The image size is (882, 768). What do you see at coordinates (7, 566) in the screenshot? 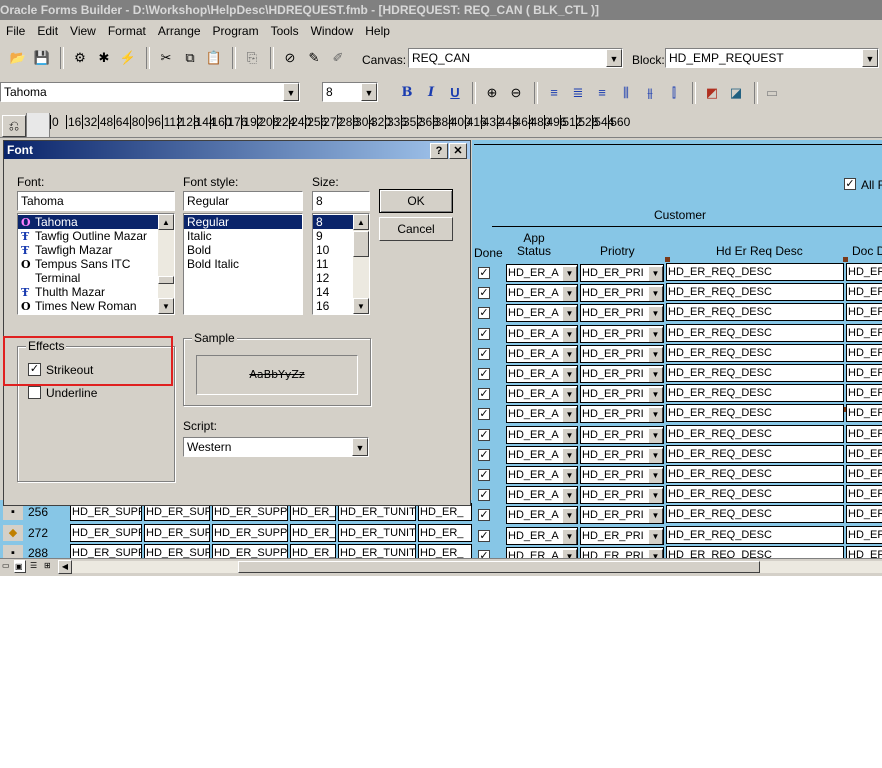
I see `view-mode-icon: ▭` at bounding box center [7, 566].